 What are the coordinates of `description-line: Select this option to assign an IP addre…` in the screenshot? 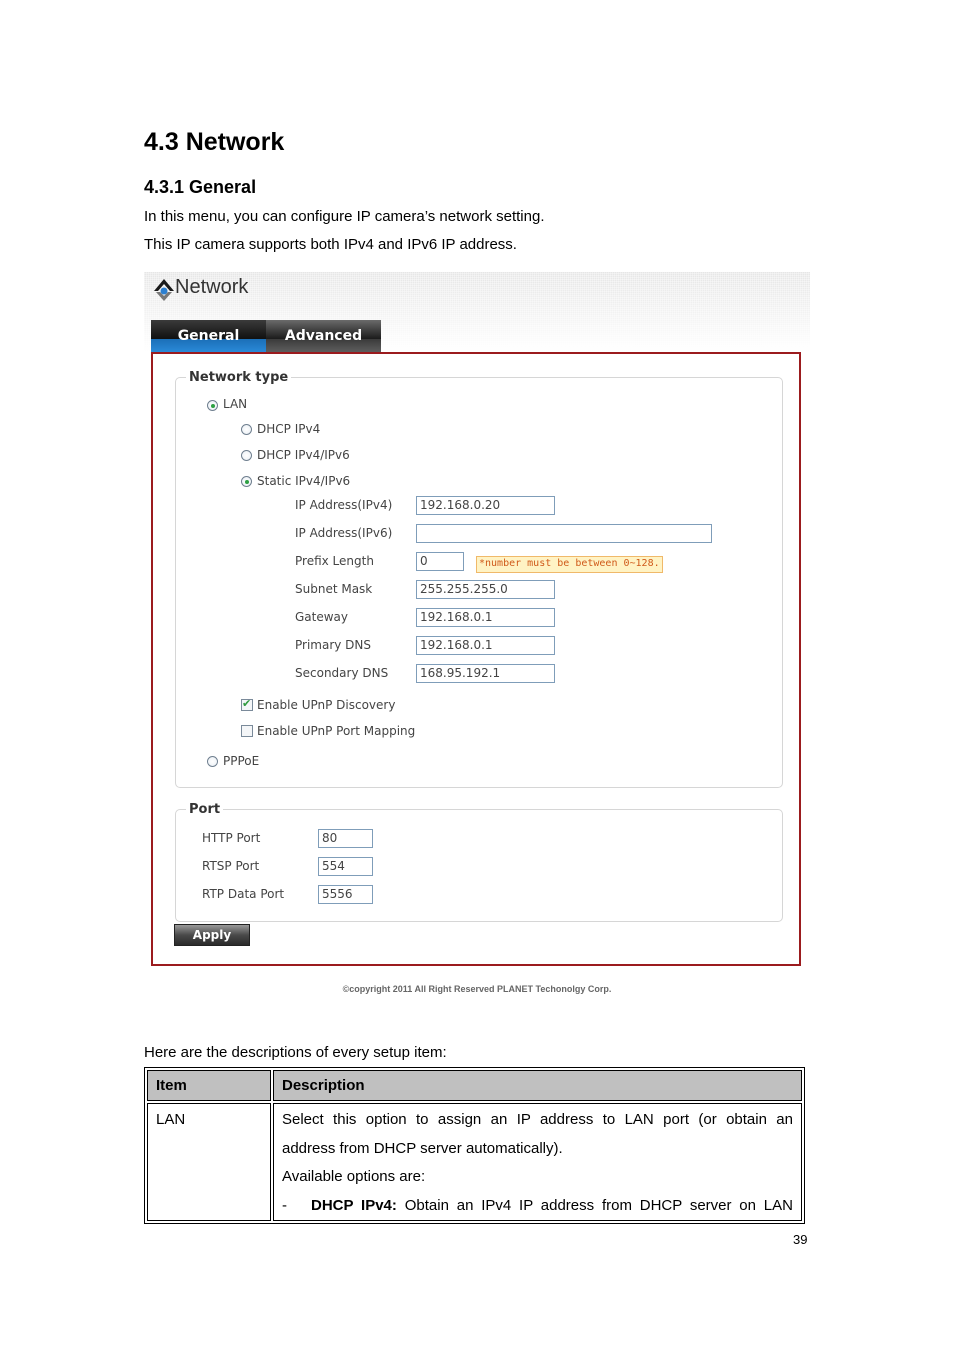 It's located at (537, 1119).